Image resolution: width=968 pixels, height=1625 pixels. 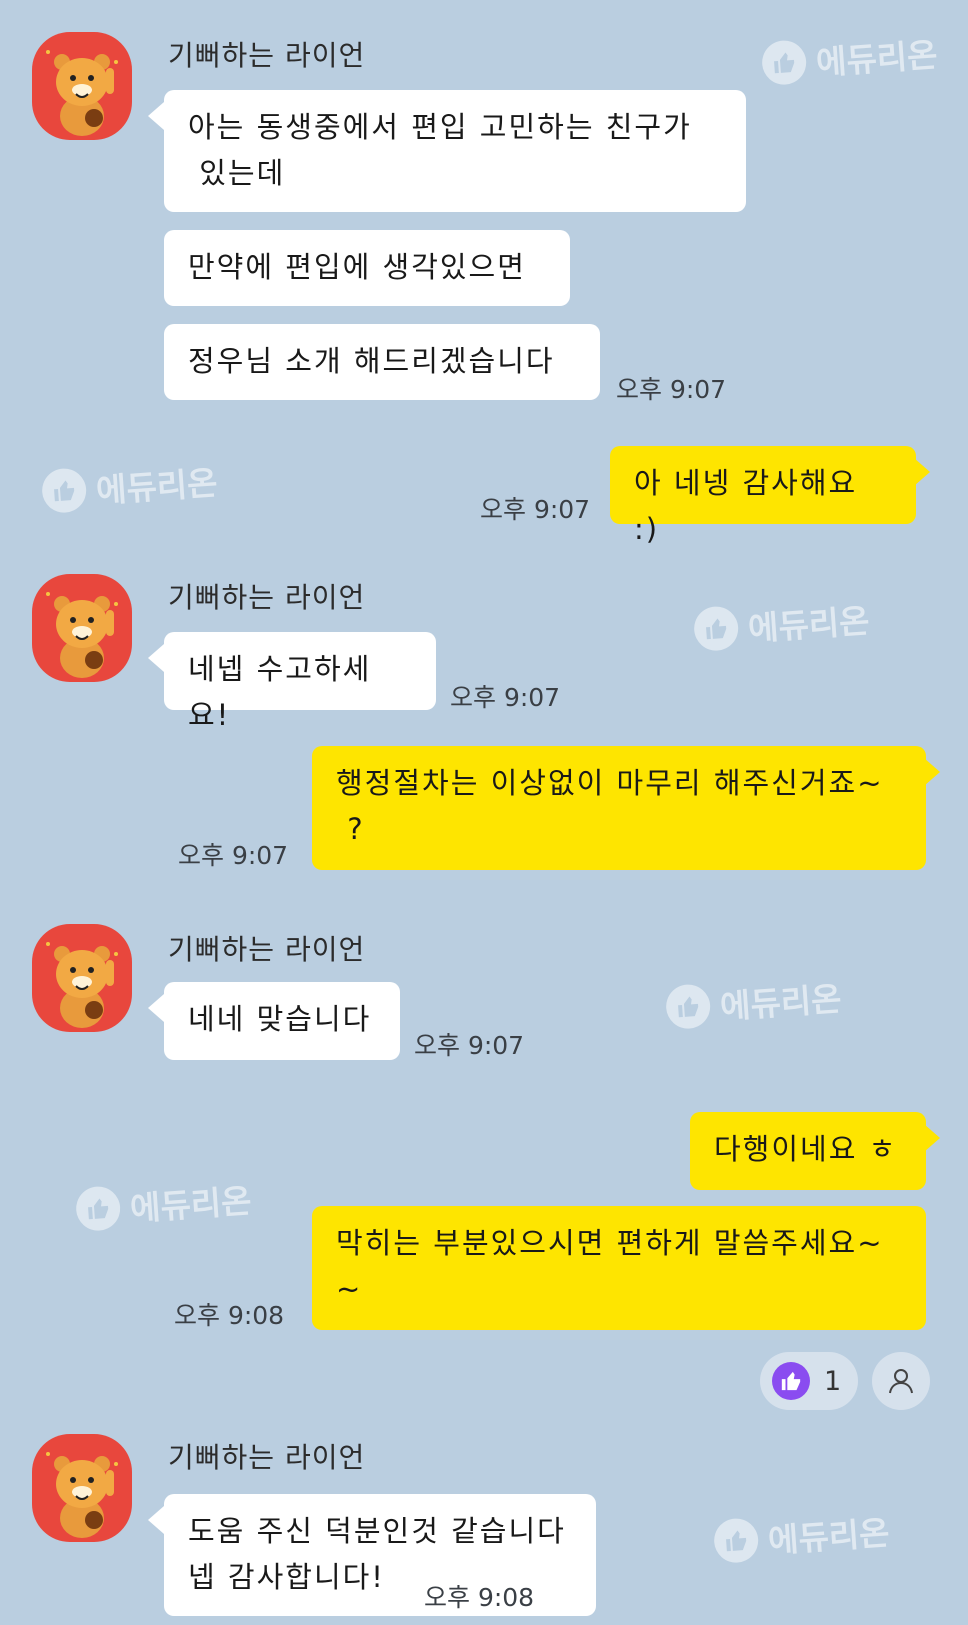 What do you see at coordinates (382, 362) in the screenshot?
I see `message-bubble: 정우님 소개 해드리겠습니다` at bounding box center [382, 362].